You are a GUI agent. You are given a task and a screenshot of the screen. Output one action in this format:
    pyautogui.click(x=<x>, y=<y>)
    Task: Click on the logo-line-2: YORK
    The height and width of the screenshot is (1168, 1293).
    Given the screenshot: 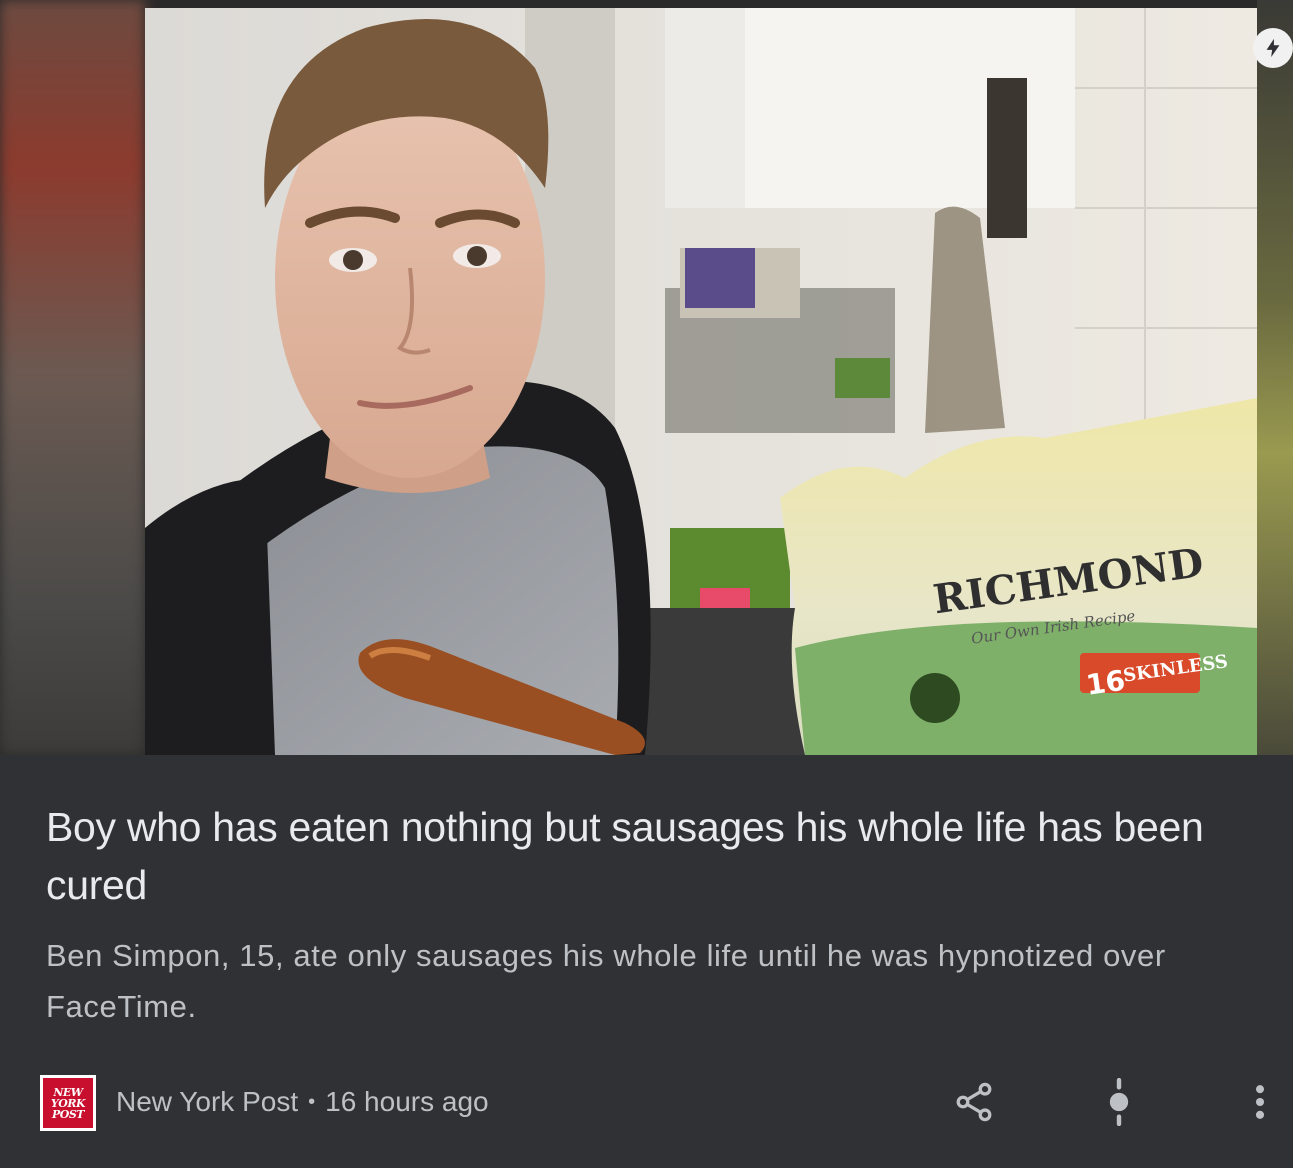 What is the action you would take?
    pyautogui.click(x=68, y=1103)
    